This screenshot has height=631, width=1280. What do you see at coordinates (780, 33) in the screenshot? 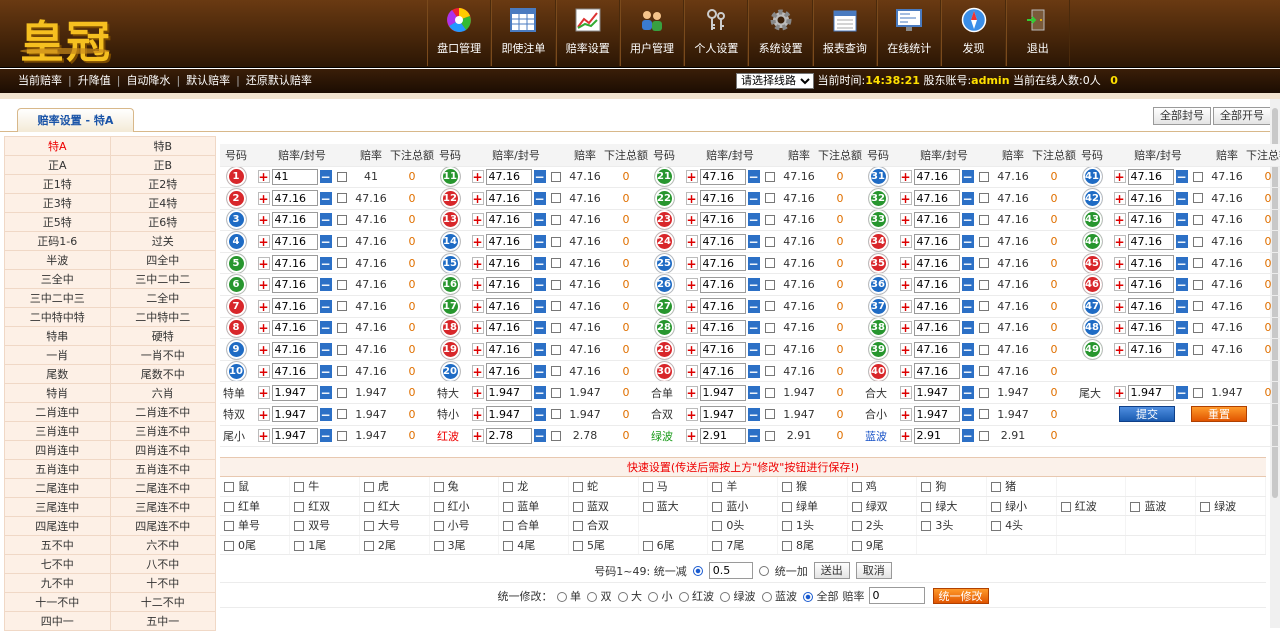
I see `nav-item-5: 系统设置` at bounding box center [780, 33].